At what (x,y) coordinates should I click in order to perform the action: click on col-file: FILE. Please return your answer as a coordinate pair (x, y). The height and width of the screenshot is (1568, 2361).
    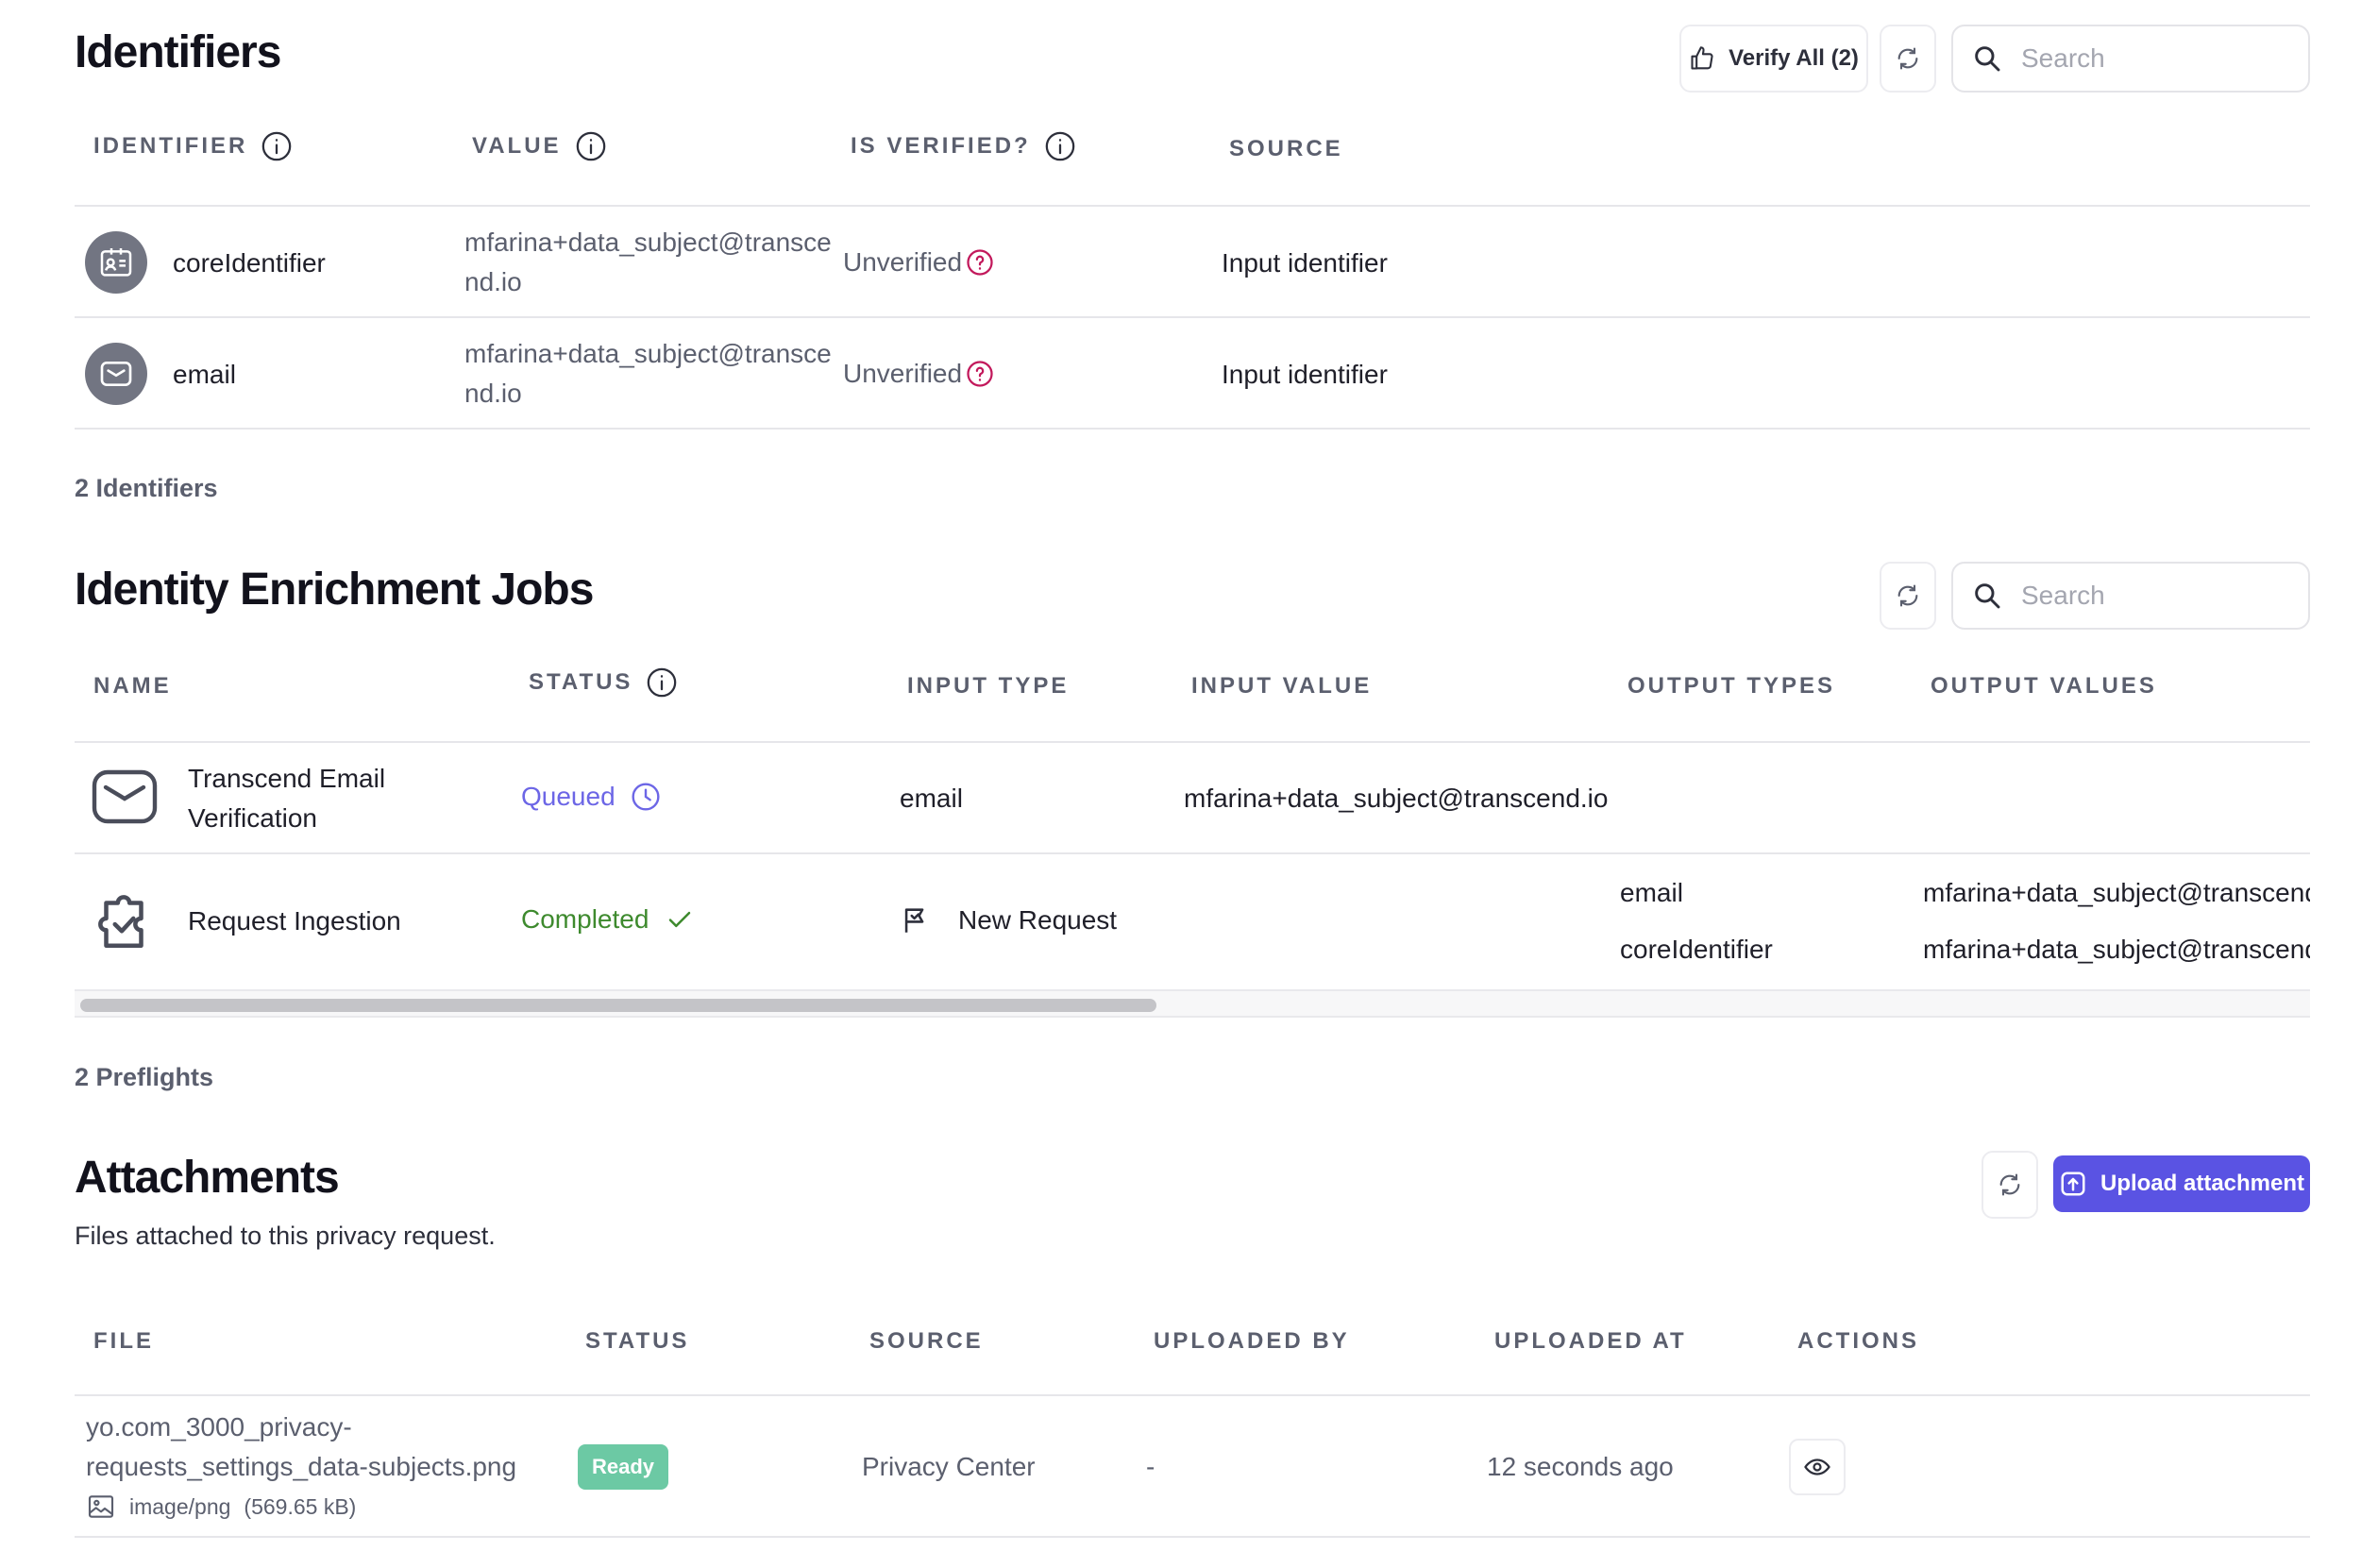
    Looking at the image, I should click on (124, 1341).